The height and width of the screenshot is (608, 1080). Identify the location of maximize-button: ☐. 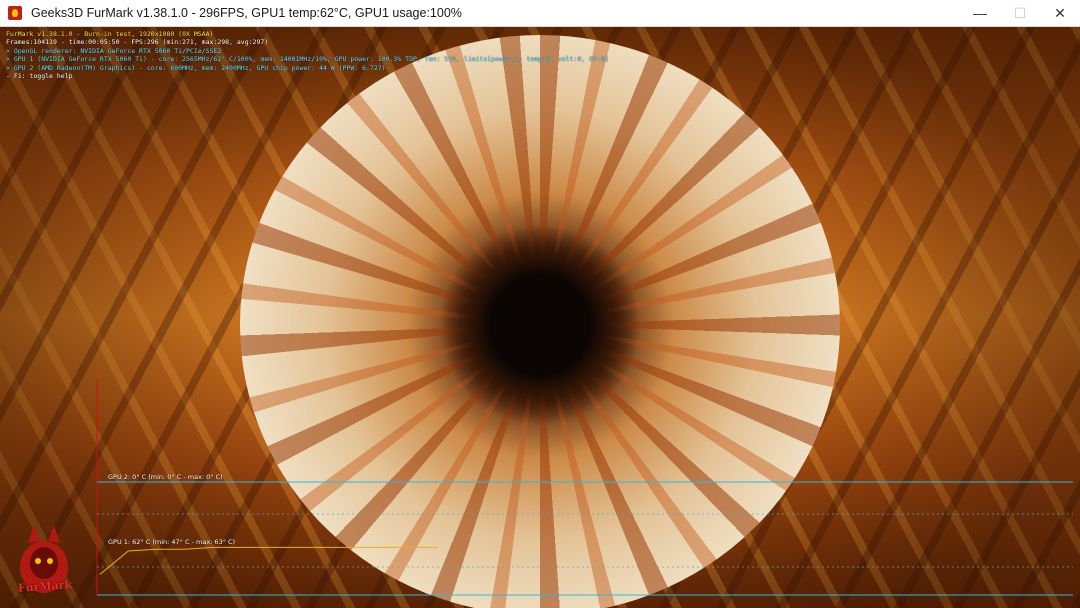
(1020, 13).